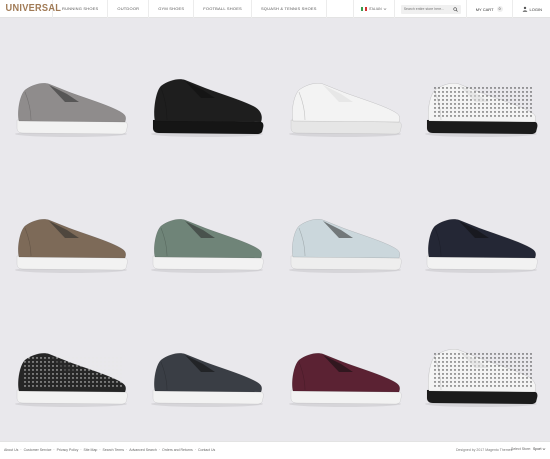 The height and width of the screenshot is (459, 550). I want to click on product-card-sage-green-sneaker, so click(207, 251).